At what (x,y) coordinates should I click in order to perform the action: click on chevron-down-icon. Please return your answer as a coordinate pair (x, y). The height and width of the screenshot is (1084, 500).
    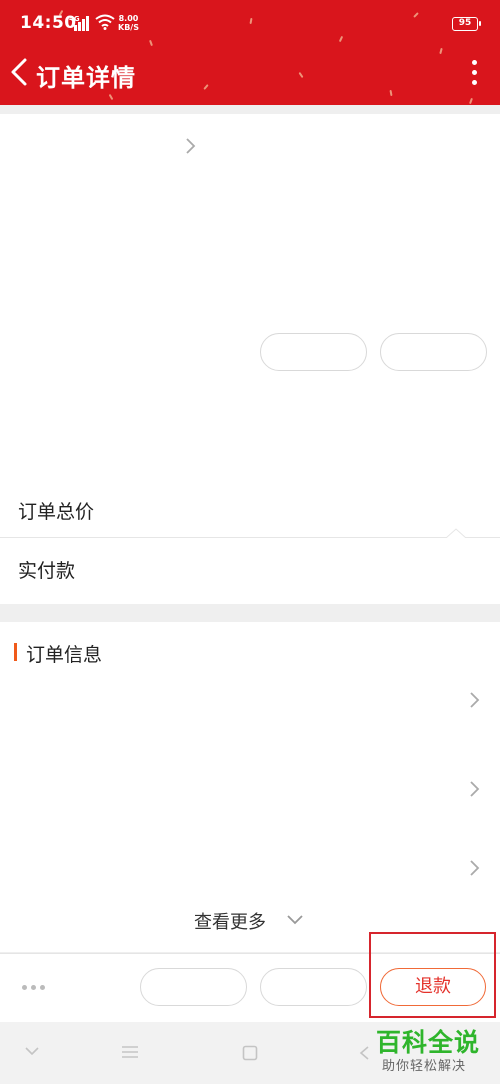
    Looking at the image, I should click on (295, 920).